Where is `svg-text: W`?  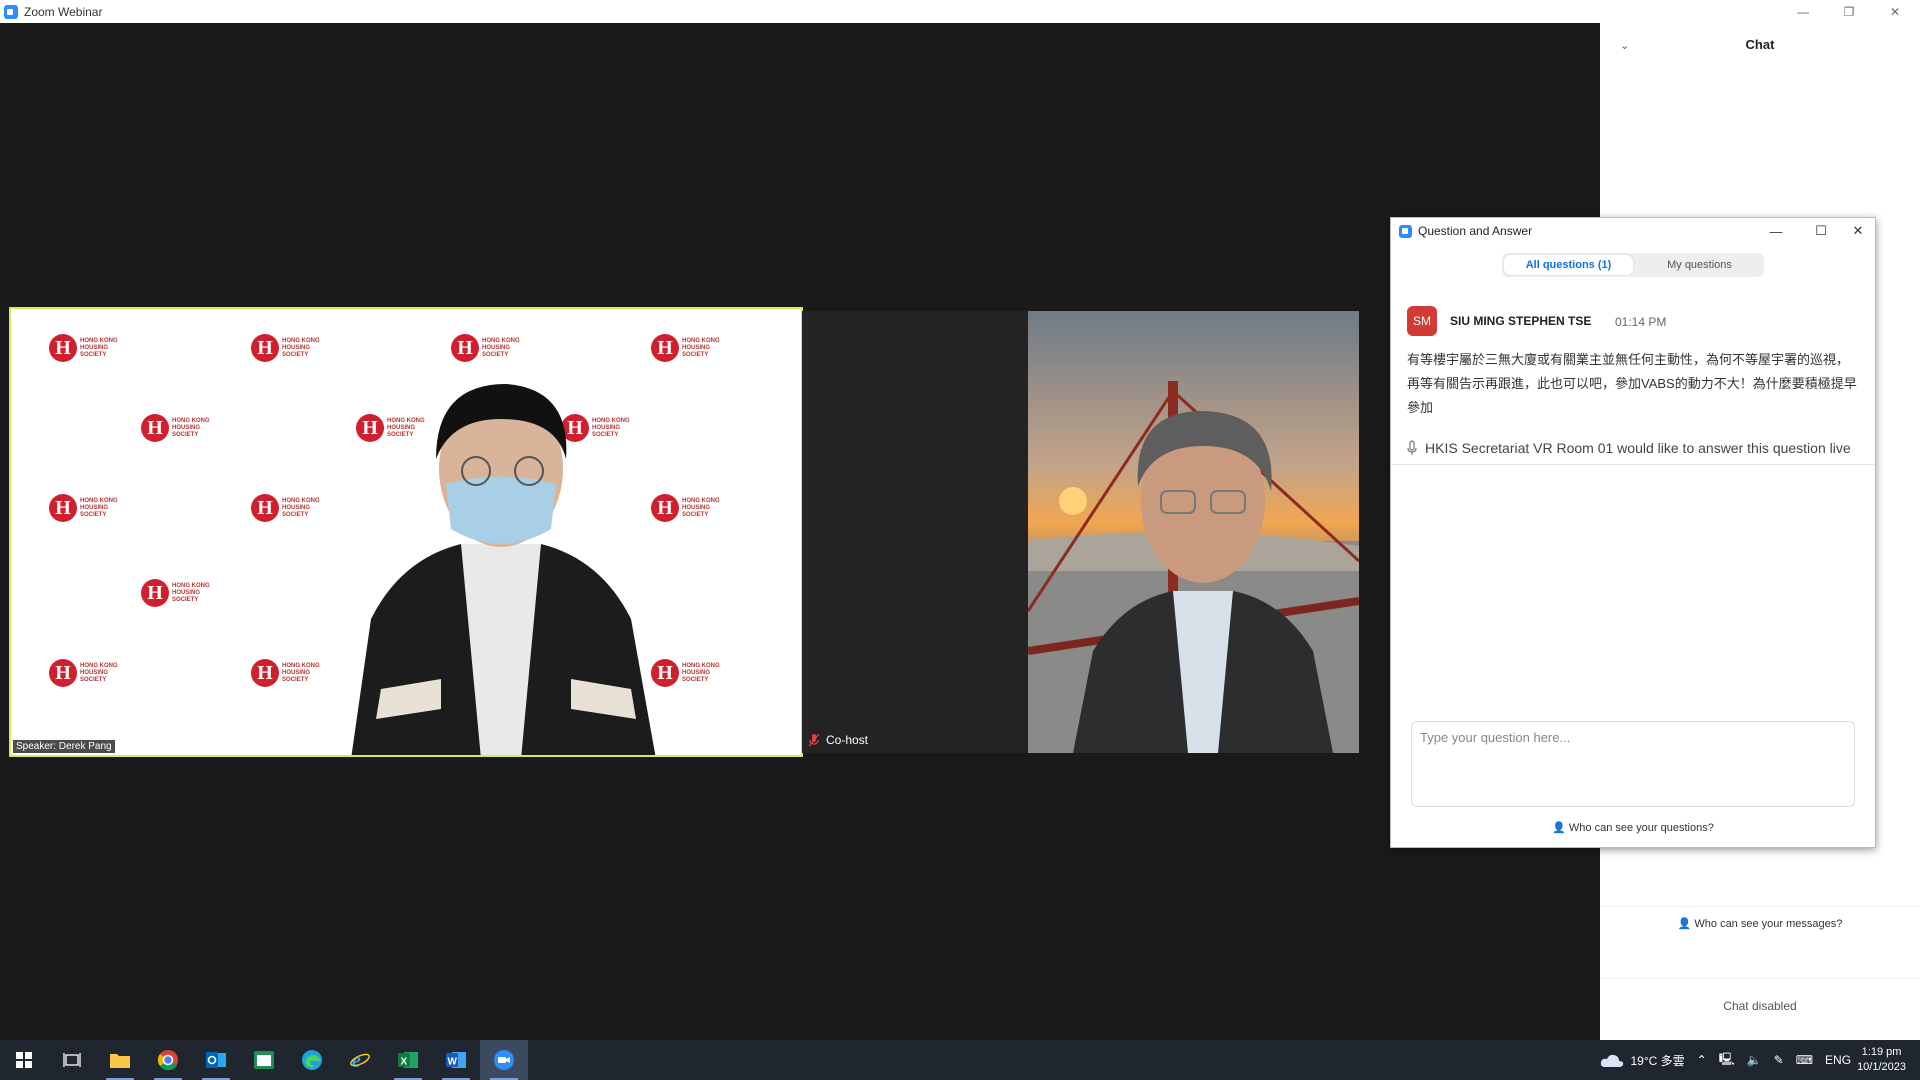
svg-text: W is located at coordinates (453, 1062).